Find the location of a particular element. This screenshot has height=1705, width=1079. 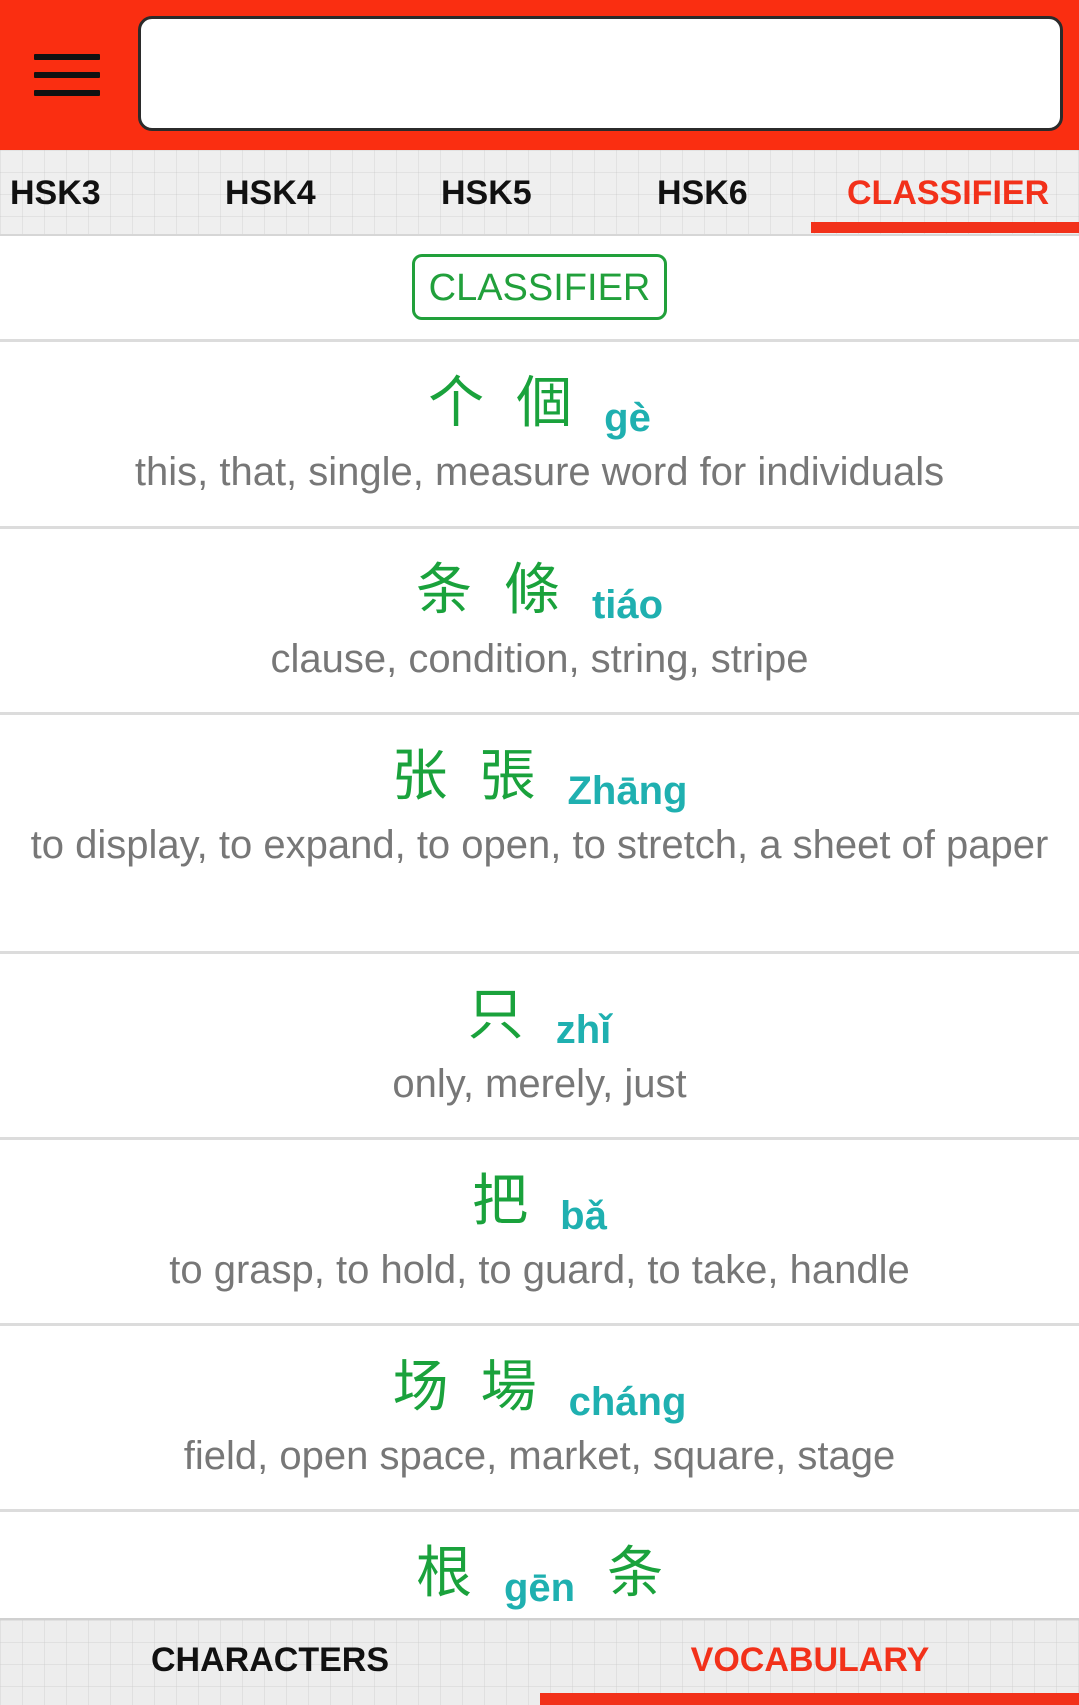

simplified-character: 张 is located at coordinates (419, 776).